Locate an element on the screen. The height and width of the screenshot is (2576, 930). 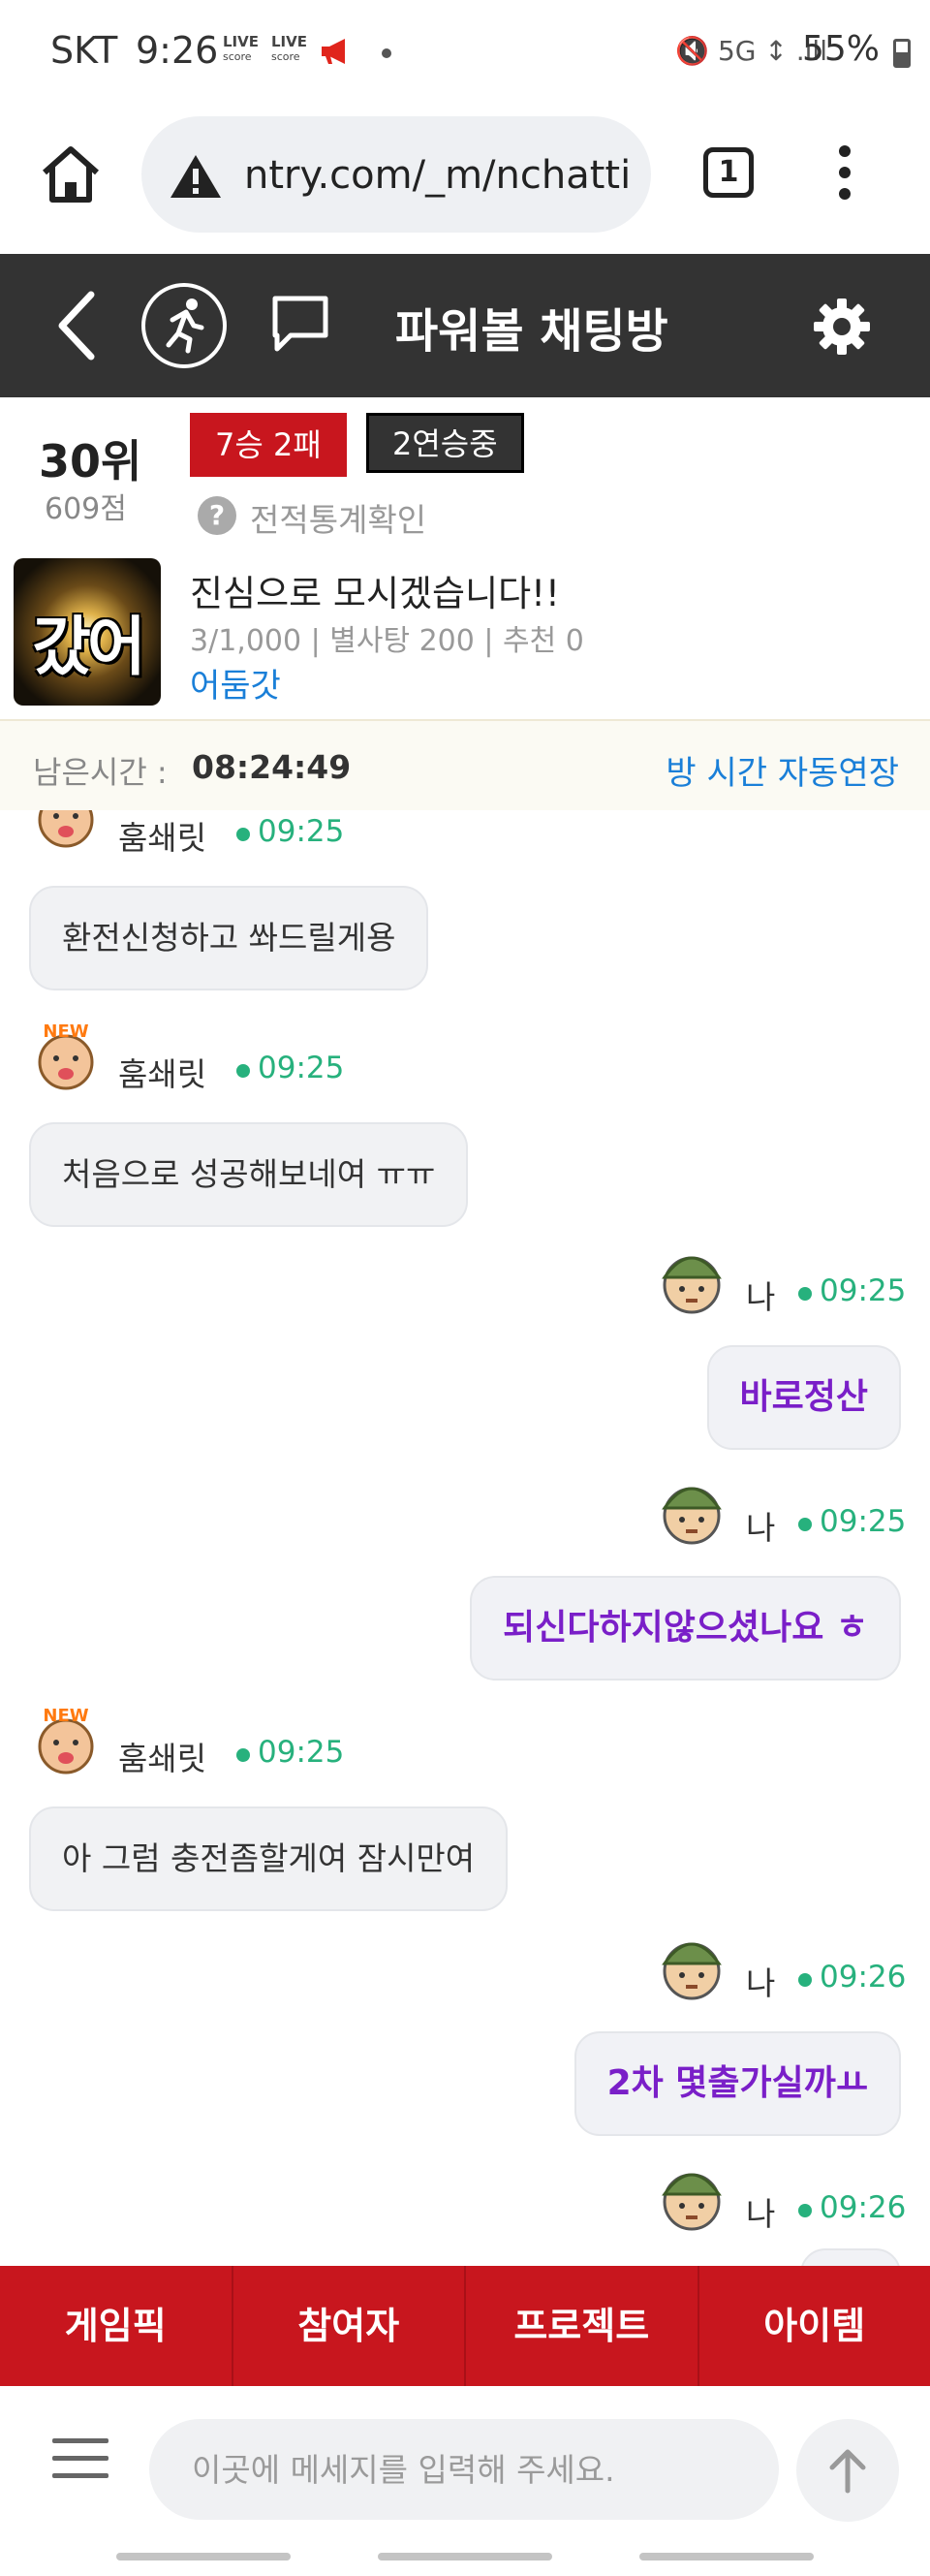
chat-message-mine: 나 09:26 2차 몇출가실까ㅛ is located at coordinates (465, 2032).